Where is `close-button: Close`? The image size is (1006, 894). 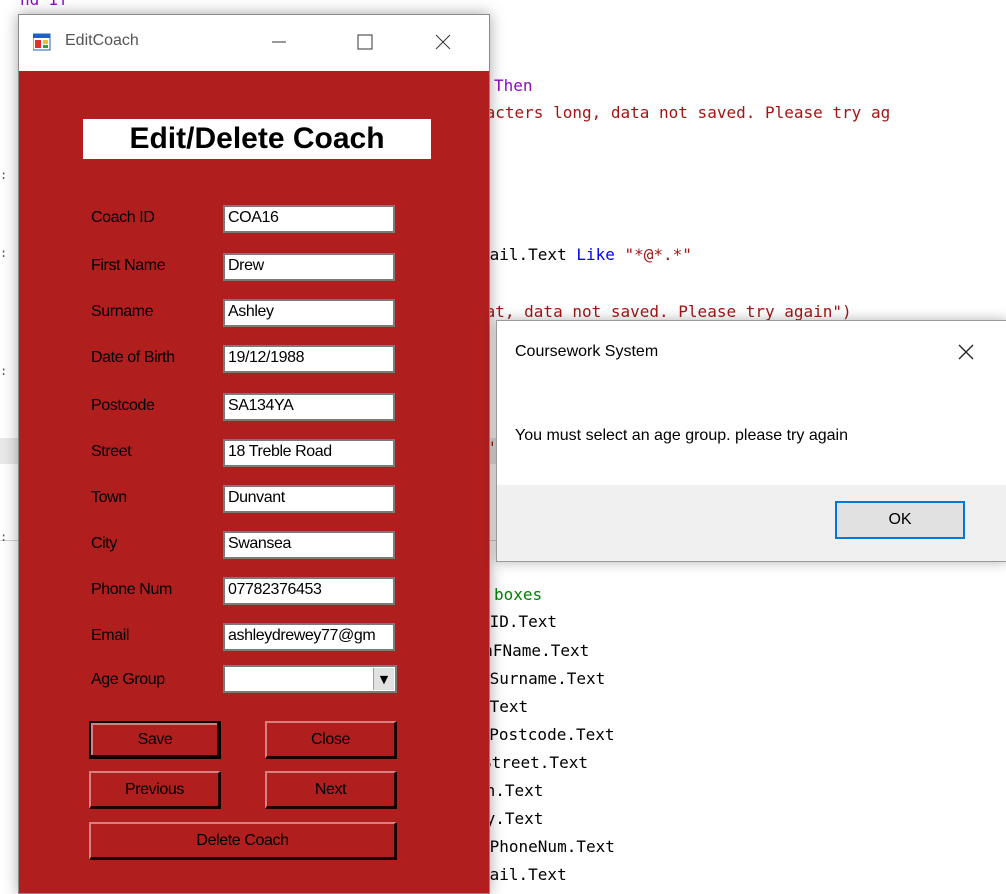 close-button: Close is located at coordinates (331, 740).